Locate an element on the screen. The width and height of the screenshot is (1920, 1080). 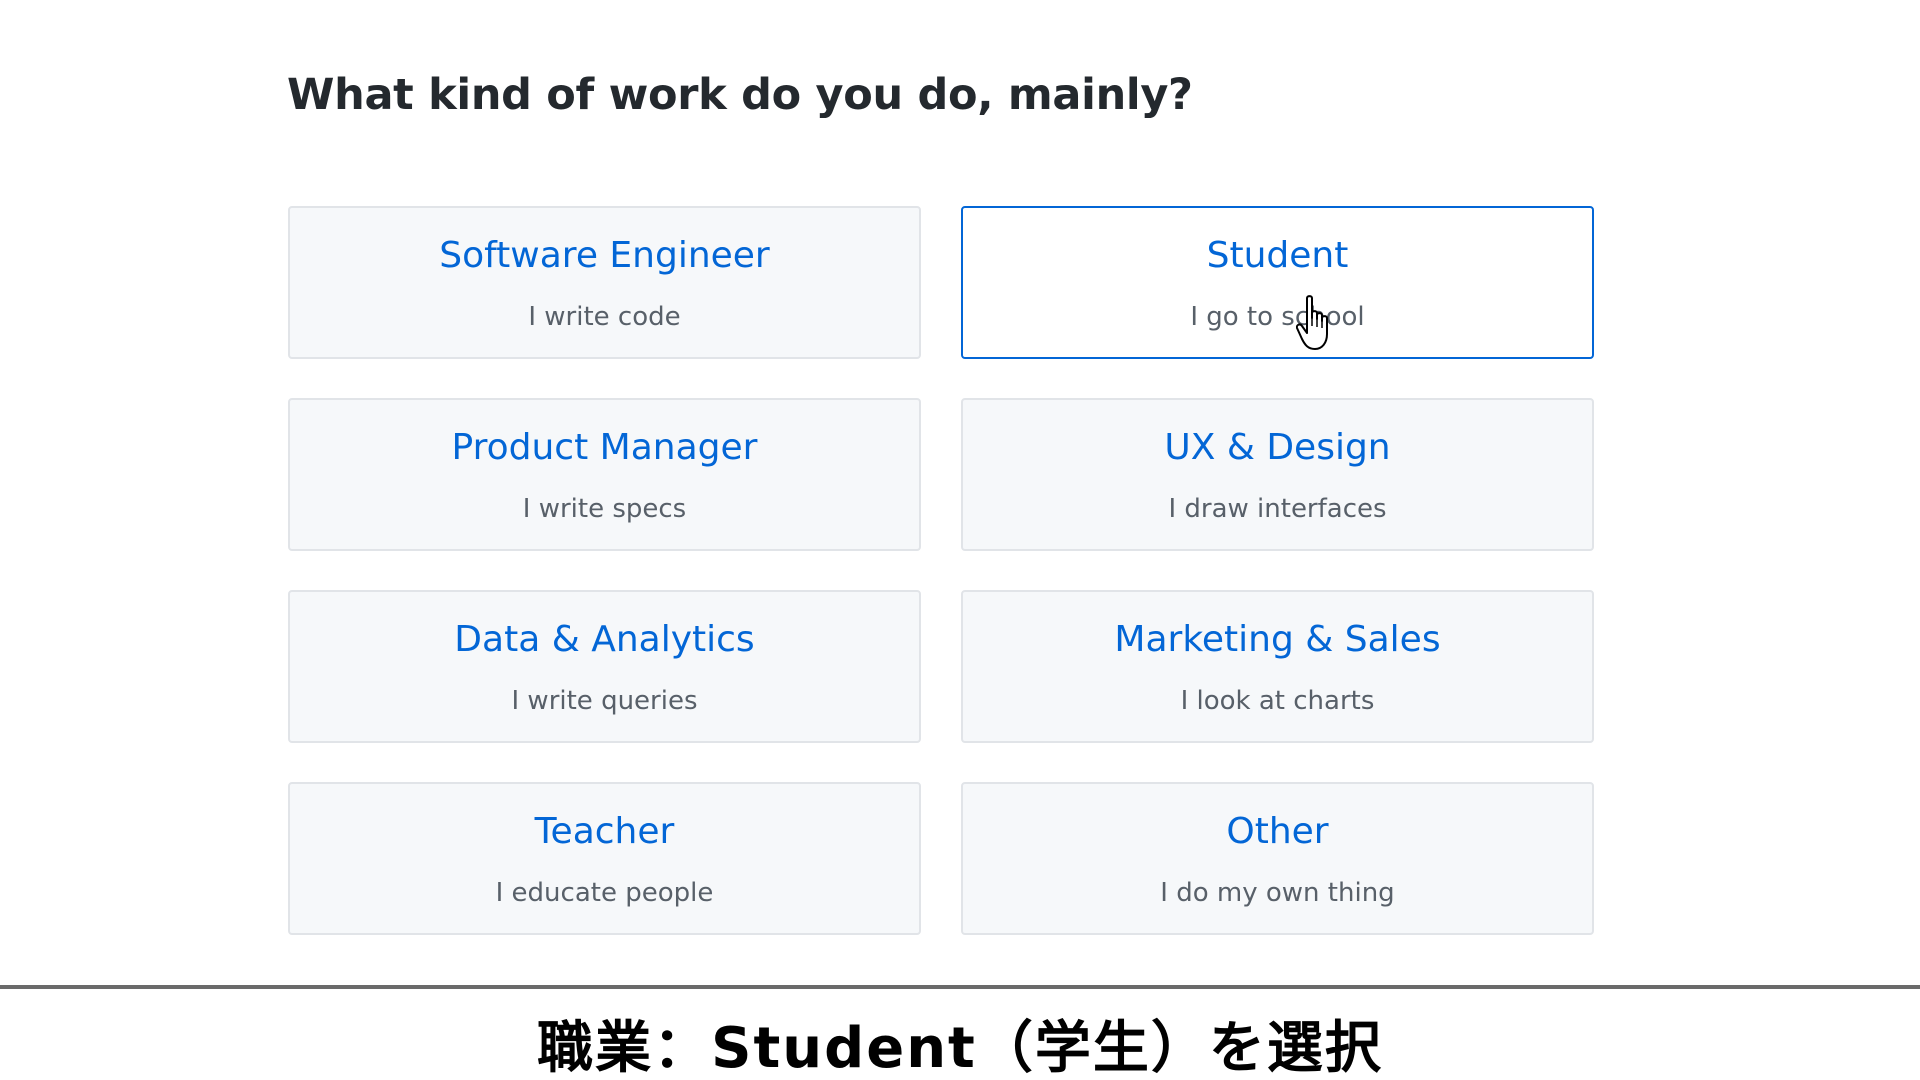
option-software-engineer: Software Engineer I write code is located at coordinates (604, 282).